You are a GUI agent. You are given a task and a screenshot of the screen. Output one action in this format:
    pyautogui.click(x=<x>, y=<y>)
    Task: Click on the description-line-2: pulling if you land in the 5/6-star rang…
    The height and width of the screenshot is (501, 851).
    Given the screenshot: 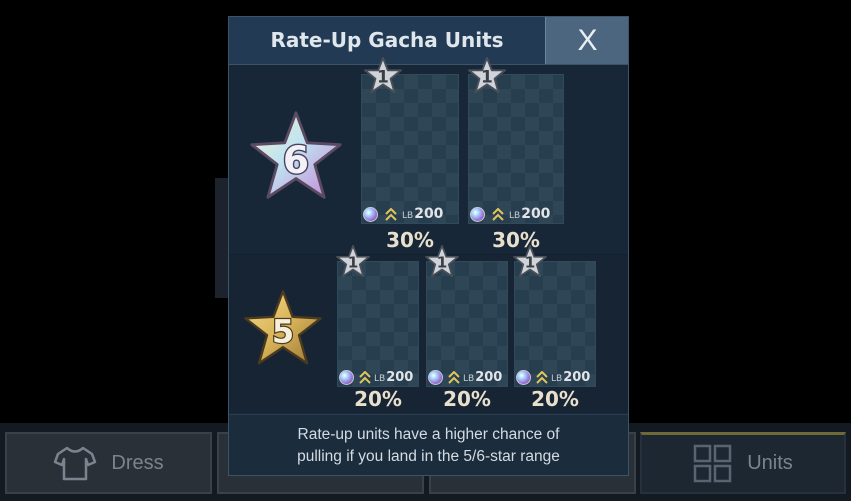 What is the action you would take?
    pyautogui.click(x=428, y=456)
    